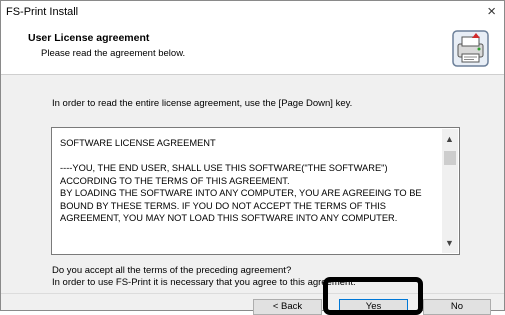 The width and height of the screenshot is (505, 315). I want to click on title-bar: FS-Print Install ×, so click(252, 12).